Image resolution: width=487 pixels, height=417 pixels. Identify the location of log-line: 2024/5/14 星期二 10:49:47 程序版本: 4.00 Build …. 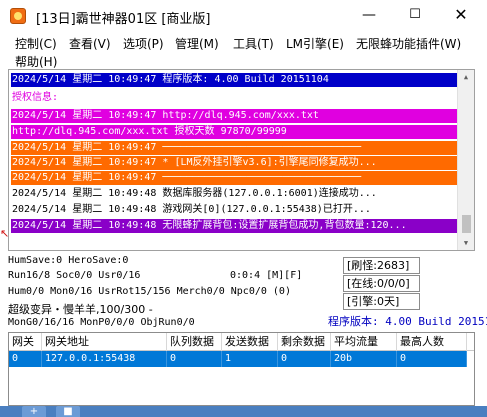
(234, 80).